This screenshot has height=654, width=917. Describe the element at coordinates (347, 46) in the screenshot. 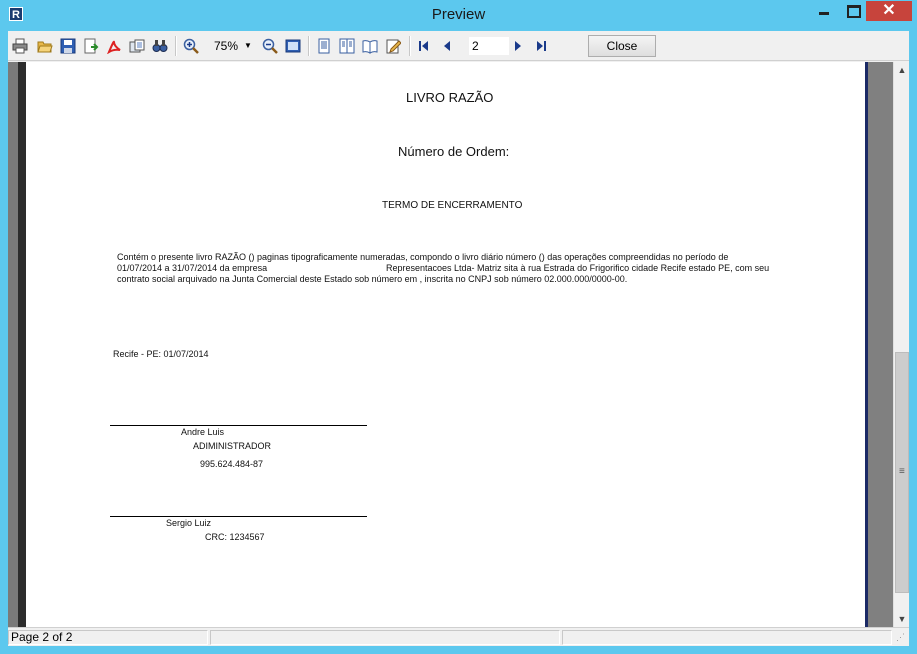

I see `two-pages-icon` at that location.